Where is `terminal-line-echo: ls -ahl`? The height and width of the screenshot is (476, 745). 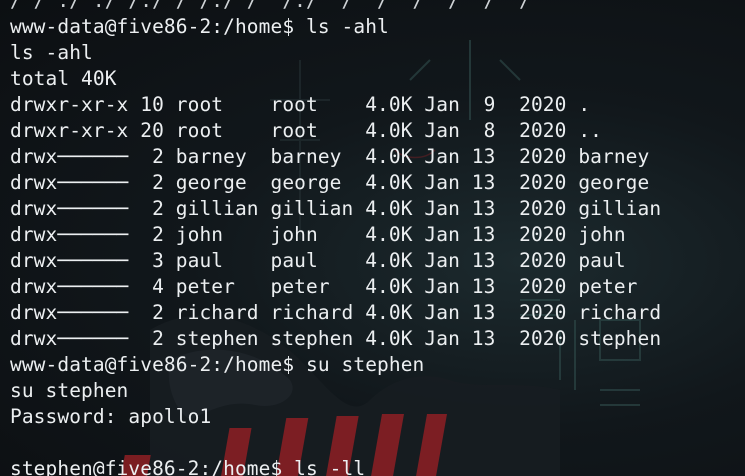 terminal-line-echo: ls -ahl is located at coordinates (51, 52).